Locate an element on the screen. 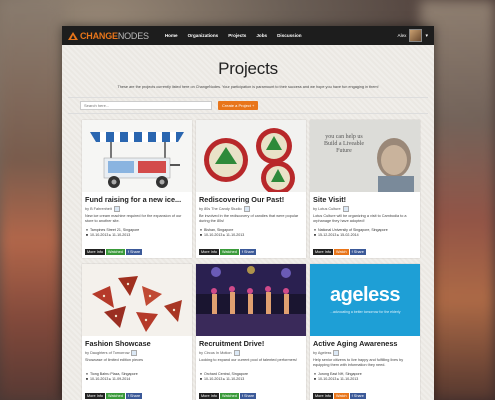 The height and width of the screenshot is (400, 495). owner-name: by Circus In Motion is located at coordinates (215, 353).